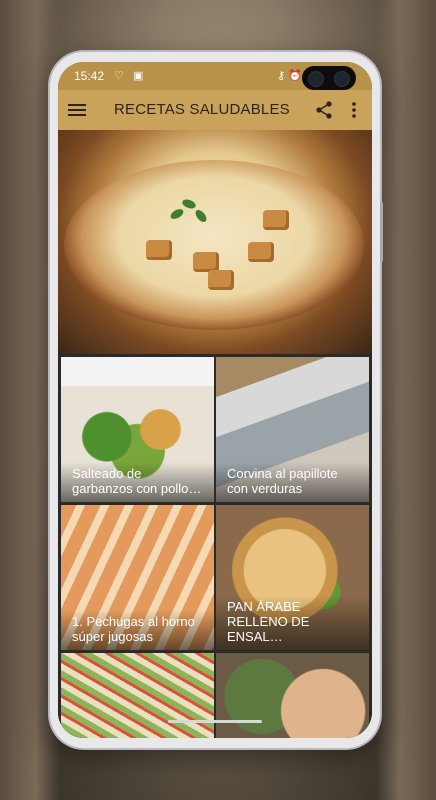 The height and width of the screenshot is (800, 436). I want to click on key-icon: ⚷, so click(281, 76).